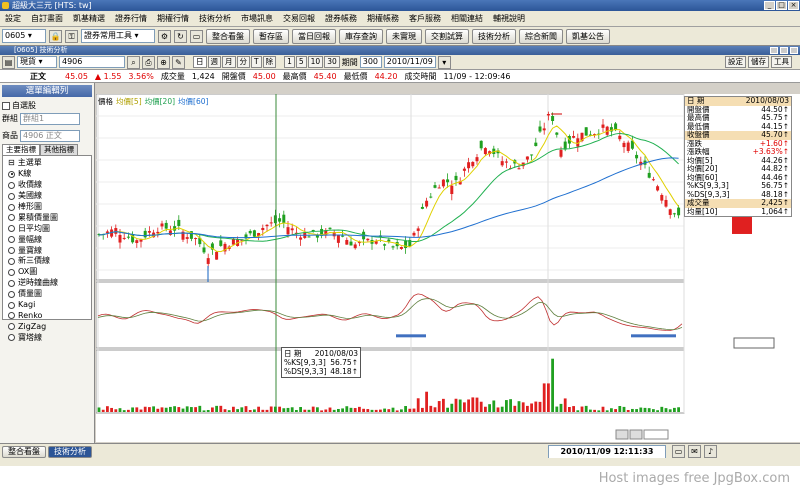 This screenshot has height=492, width=800. I want to click on tool-select: 證券常用工具 ▾, so click(118, 36).